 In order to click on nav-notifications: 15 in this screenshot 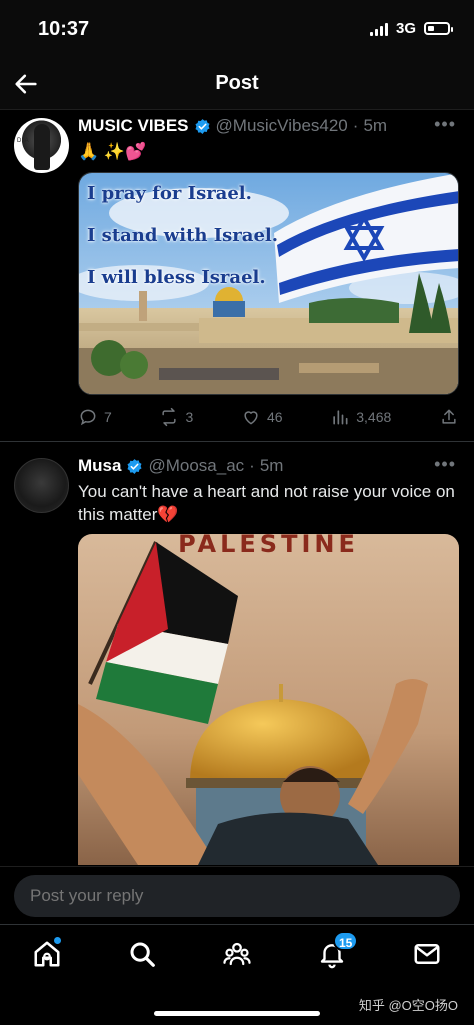, I will do `click(338, 950)`.